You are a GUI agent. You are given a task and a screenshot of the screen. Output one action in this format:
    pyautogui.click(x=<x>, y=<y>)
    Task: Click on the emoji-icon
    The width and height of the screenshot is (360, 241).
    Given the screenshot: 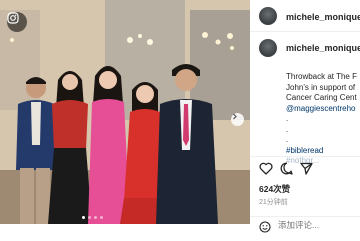 What is the action you would take?
    pyautogui.click(x=265, y=227)
    